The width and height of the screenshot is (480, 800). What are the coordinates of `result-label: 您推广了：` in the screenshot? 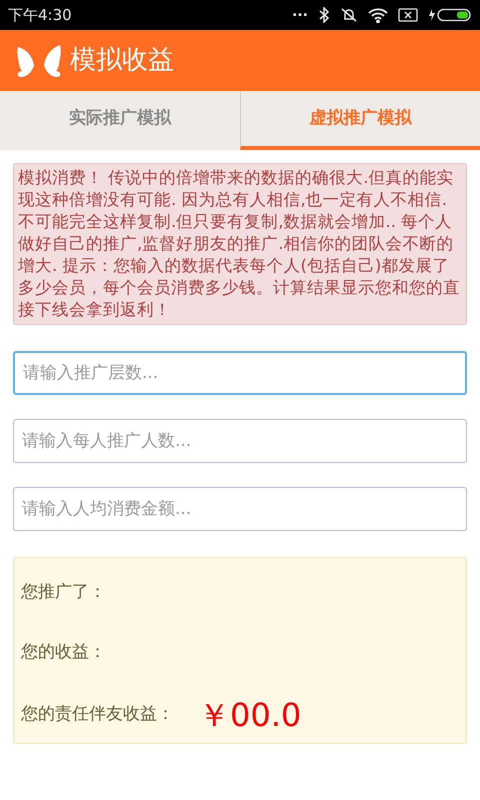 It's located at (63, 592).